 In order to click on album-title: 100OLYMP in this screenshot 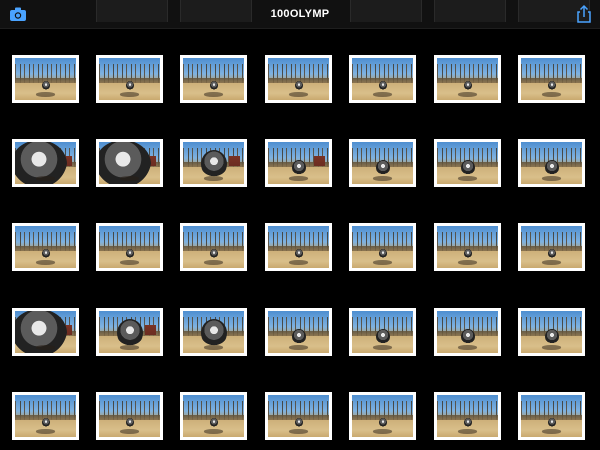, I will do `click(300, 14)`.